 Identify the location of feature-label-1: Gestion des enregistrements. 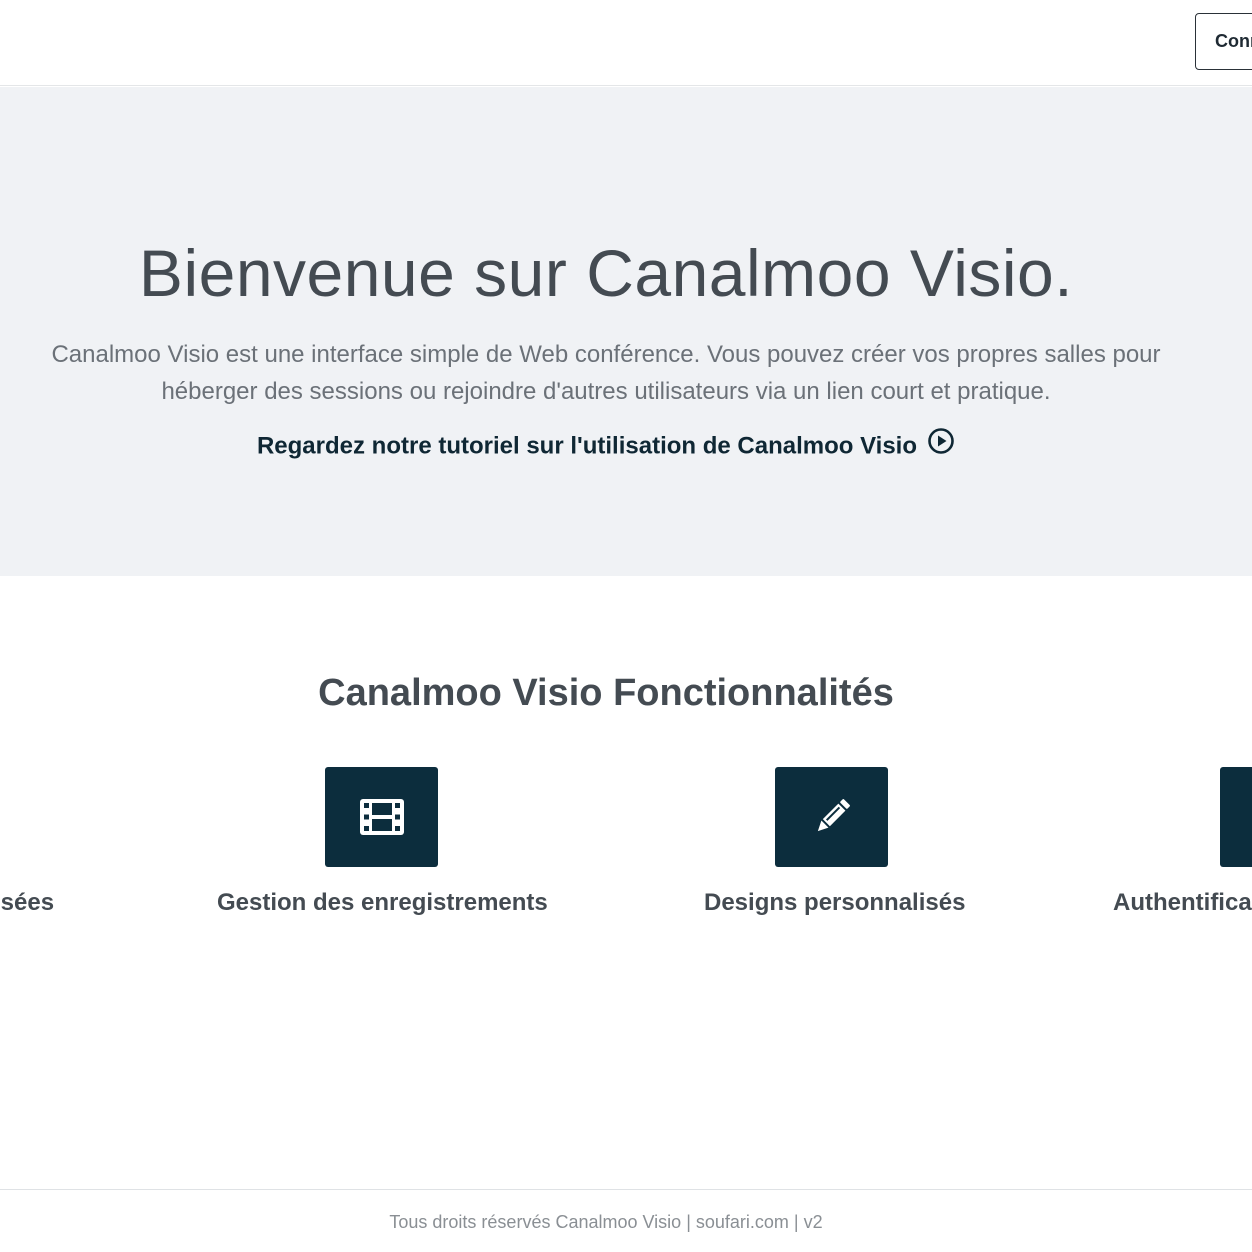
(382, 902).